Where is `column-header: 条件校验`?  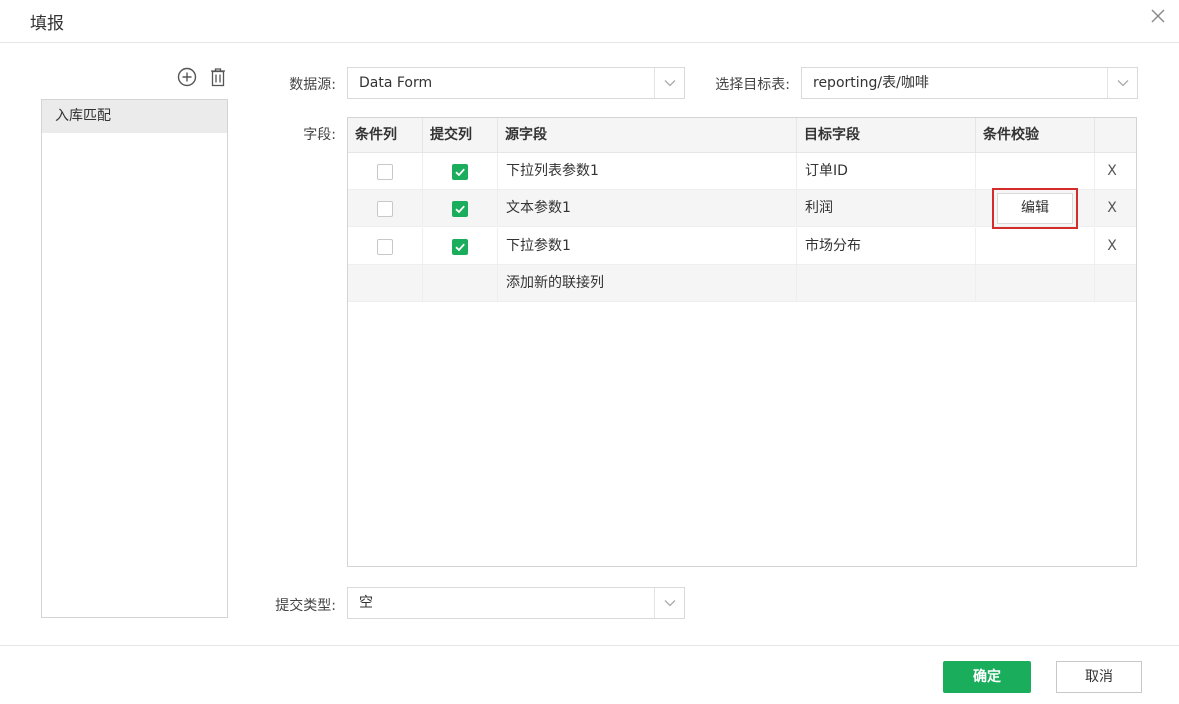
column-header: 条件校验 is located at coordinates (1035, 135).